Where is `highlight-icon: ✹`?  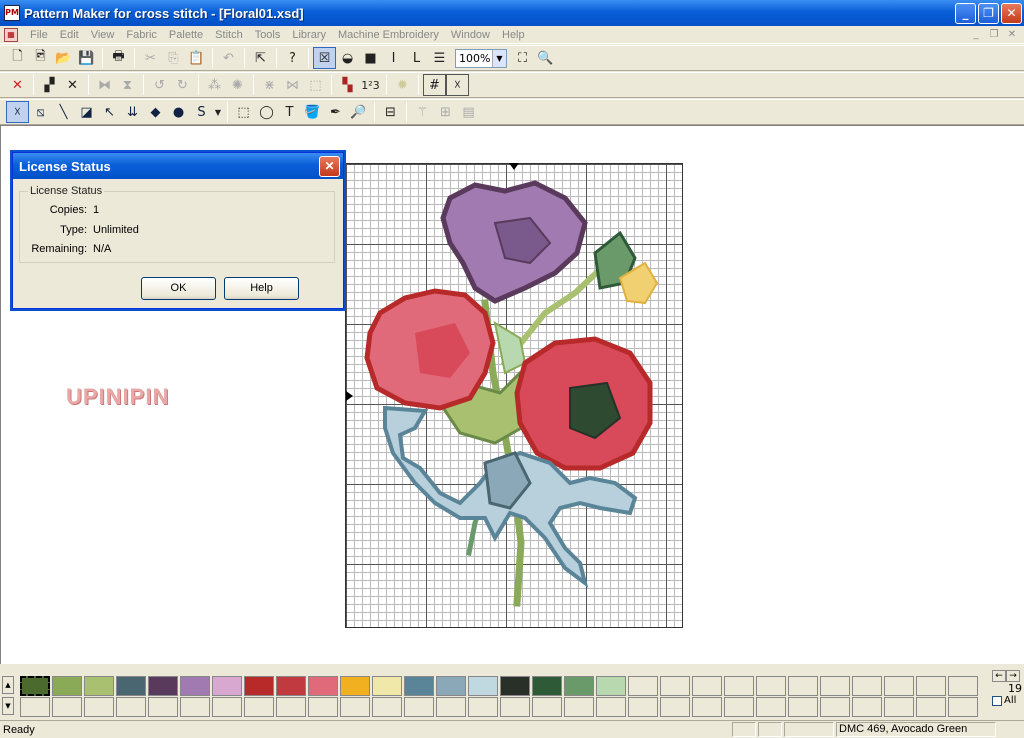
highlight-icon: ✹ is located at coordinates (402, 85).